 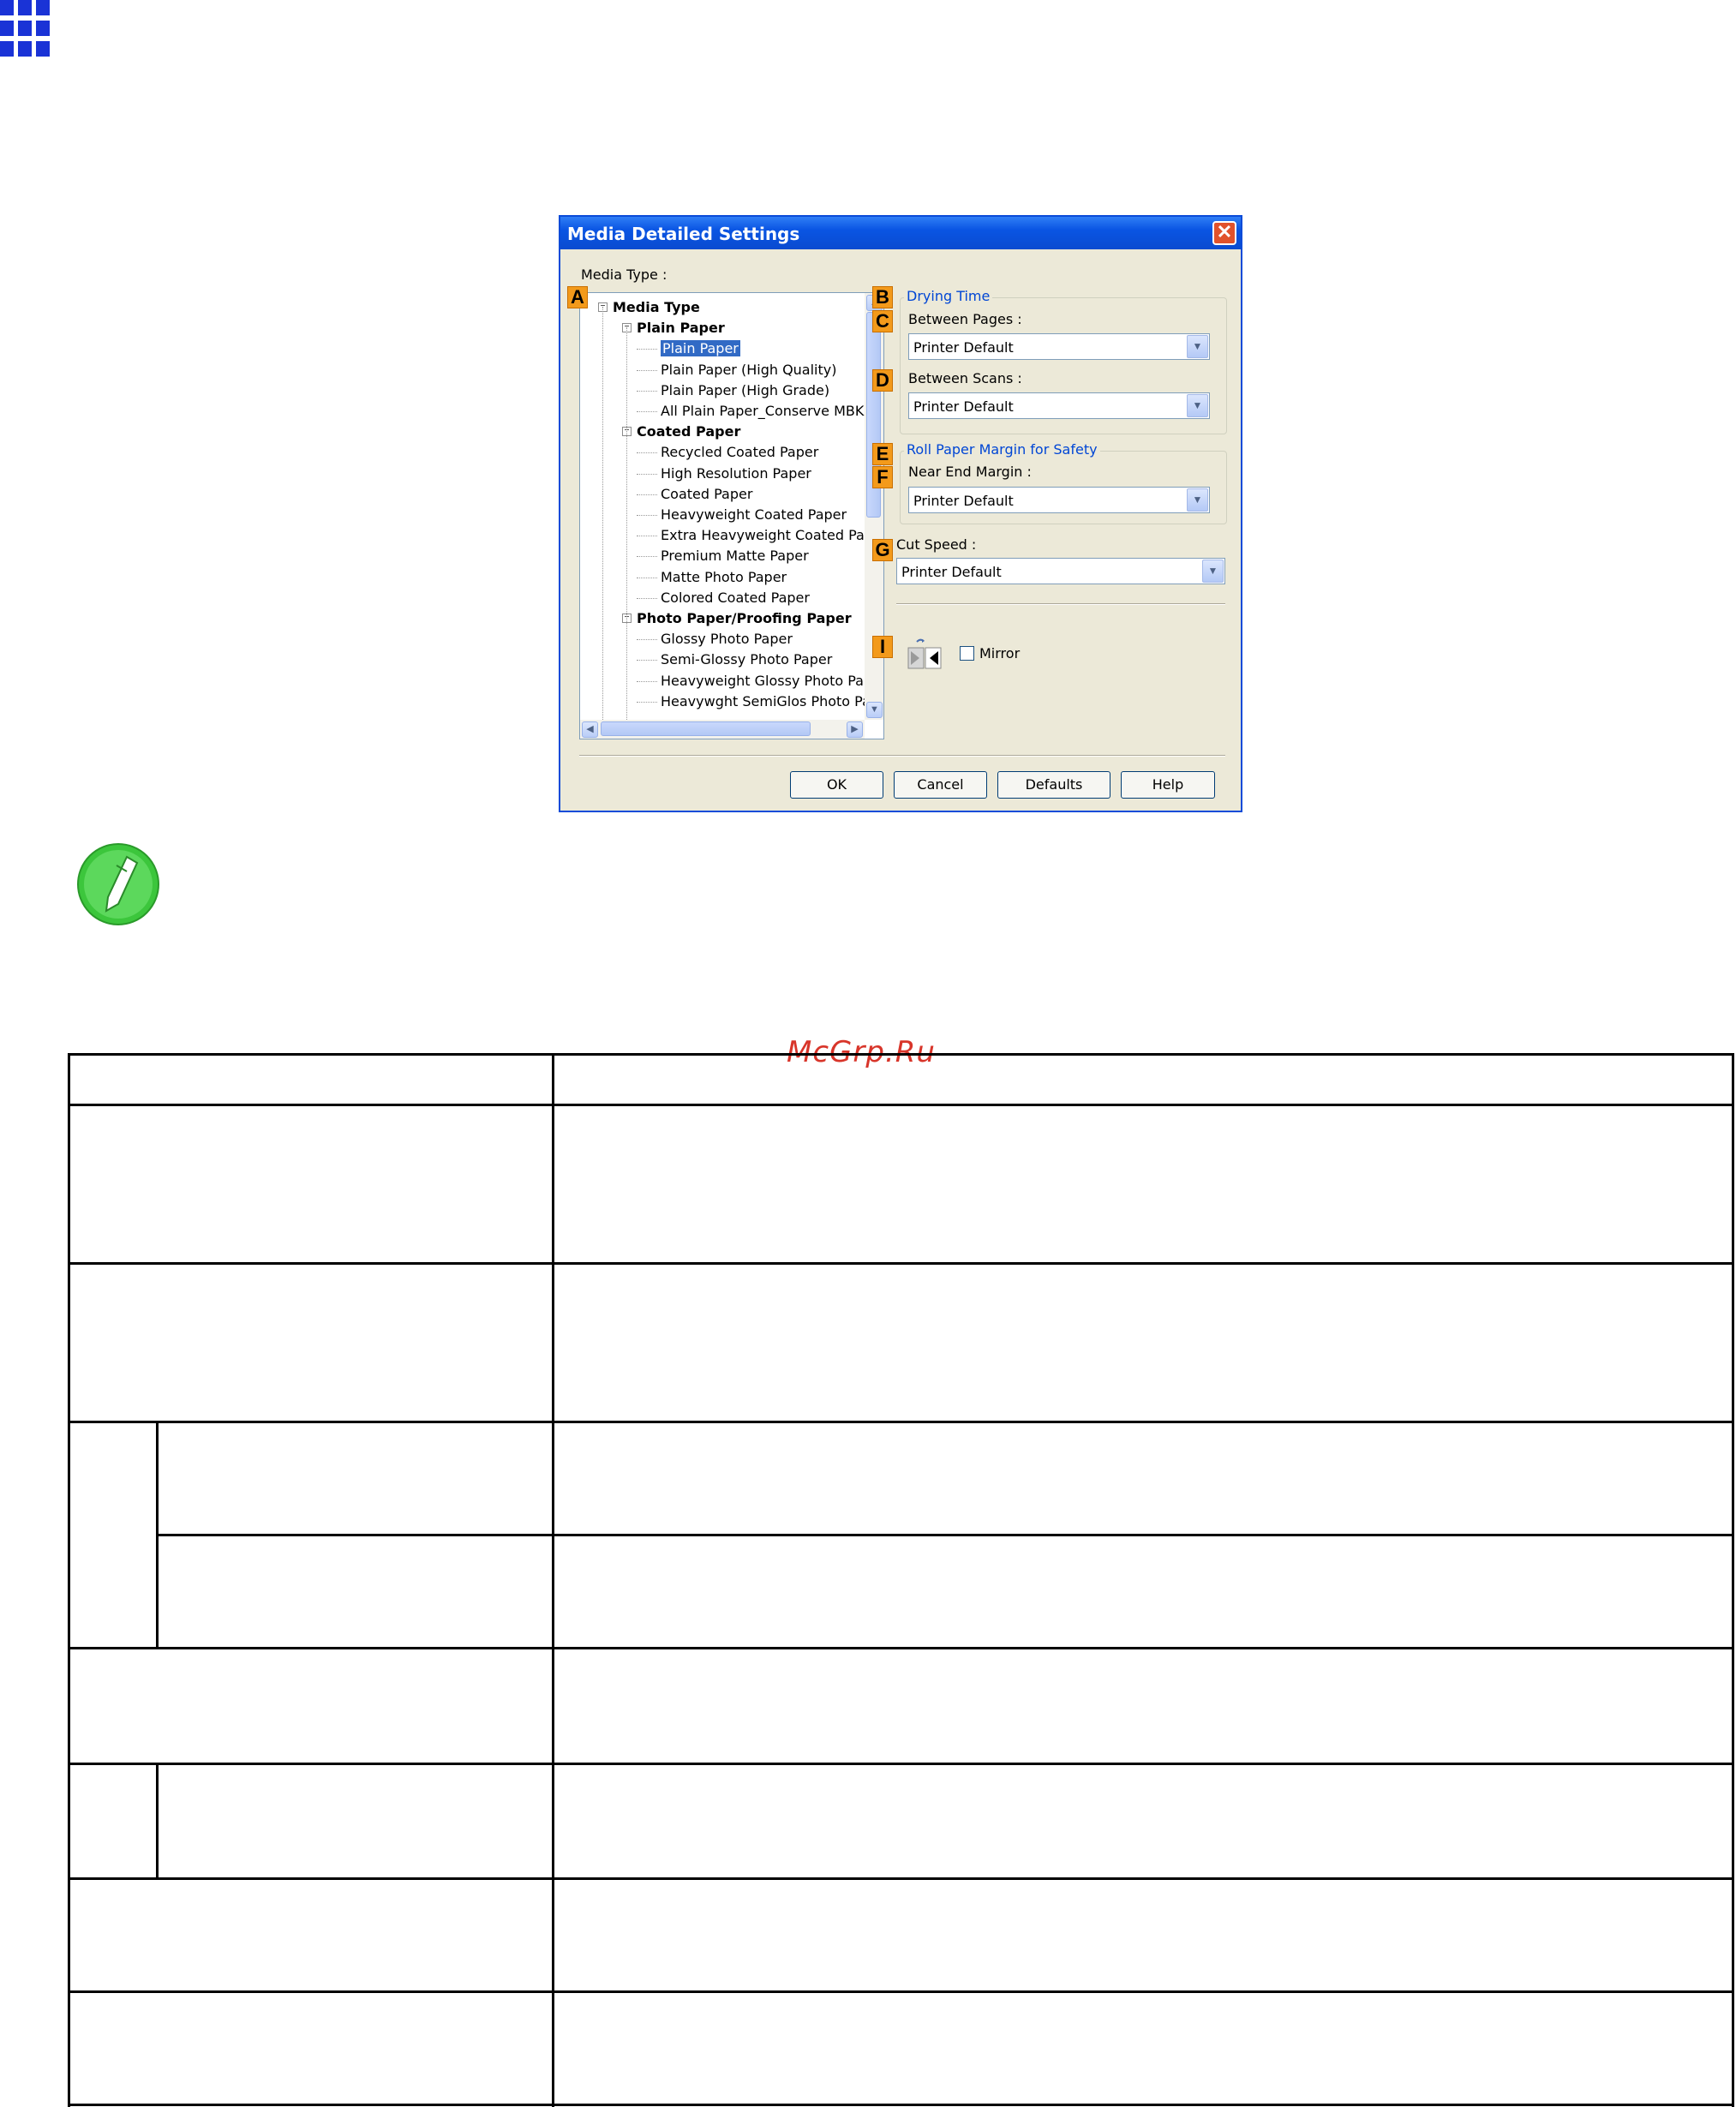 What do you see at coordinates (882, 321) in the screenshot?
I see `badge-c: C` at bounding box center [882, 321].